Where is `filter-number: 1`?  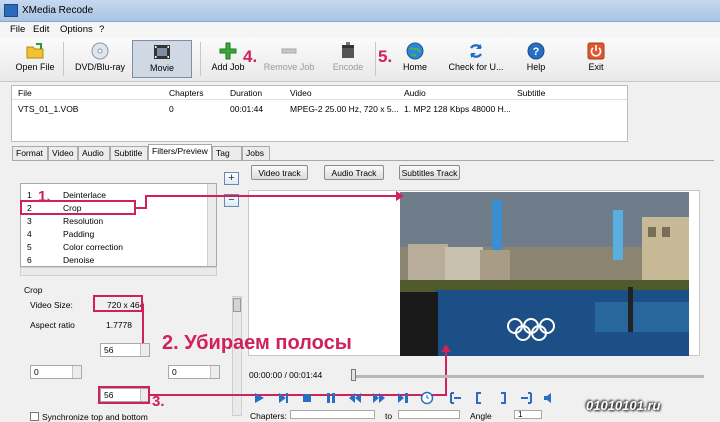
filter-number: 1 is located at coordinates (29, 195).